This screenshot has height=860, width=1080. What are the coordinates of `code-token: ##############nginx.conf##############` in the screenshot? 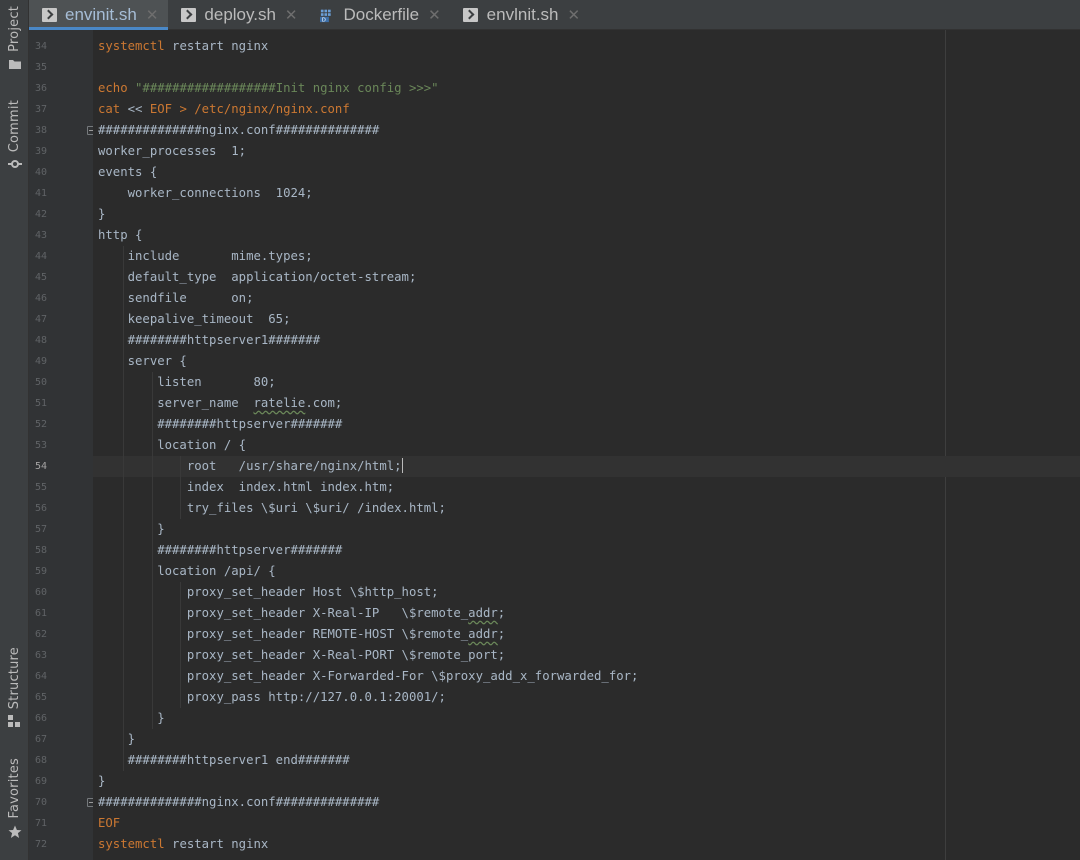 It's located at (239, 802).